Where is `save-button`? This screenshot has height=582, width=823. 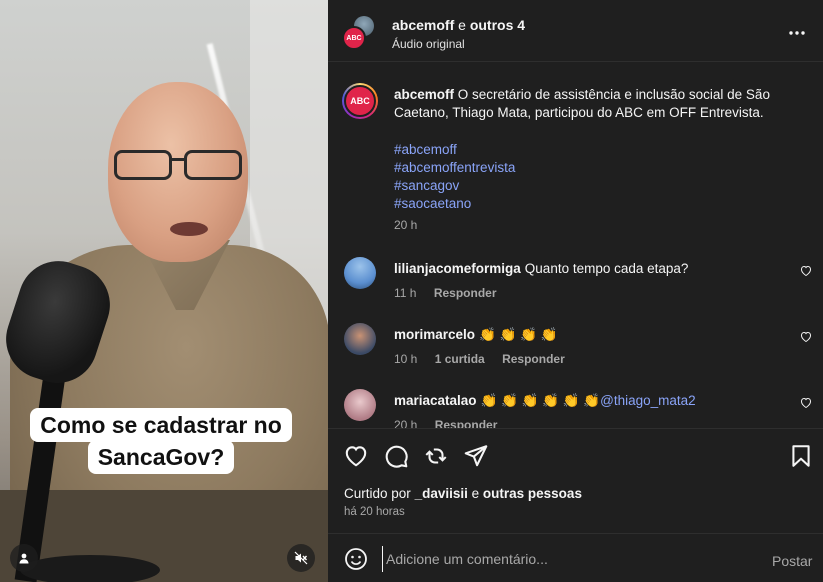 save-button is located at coordinates (801, 456).